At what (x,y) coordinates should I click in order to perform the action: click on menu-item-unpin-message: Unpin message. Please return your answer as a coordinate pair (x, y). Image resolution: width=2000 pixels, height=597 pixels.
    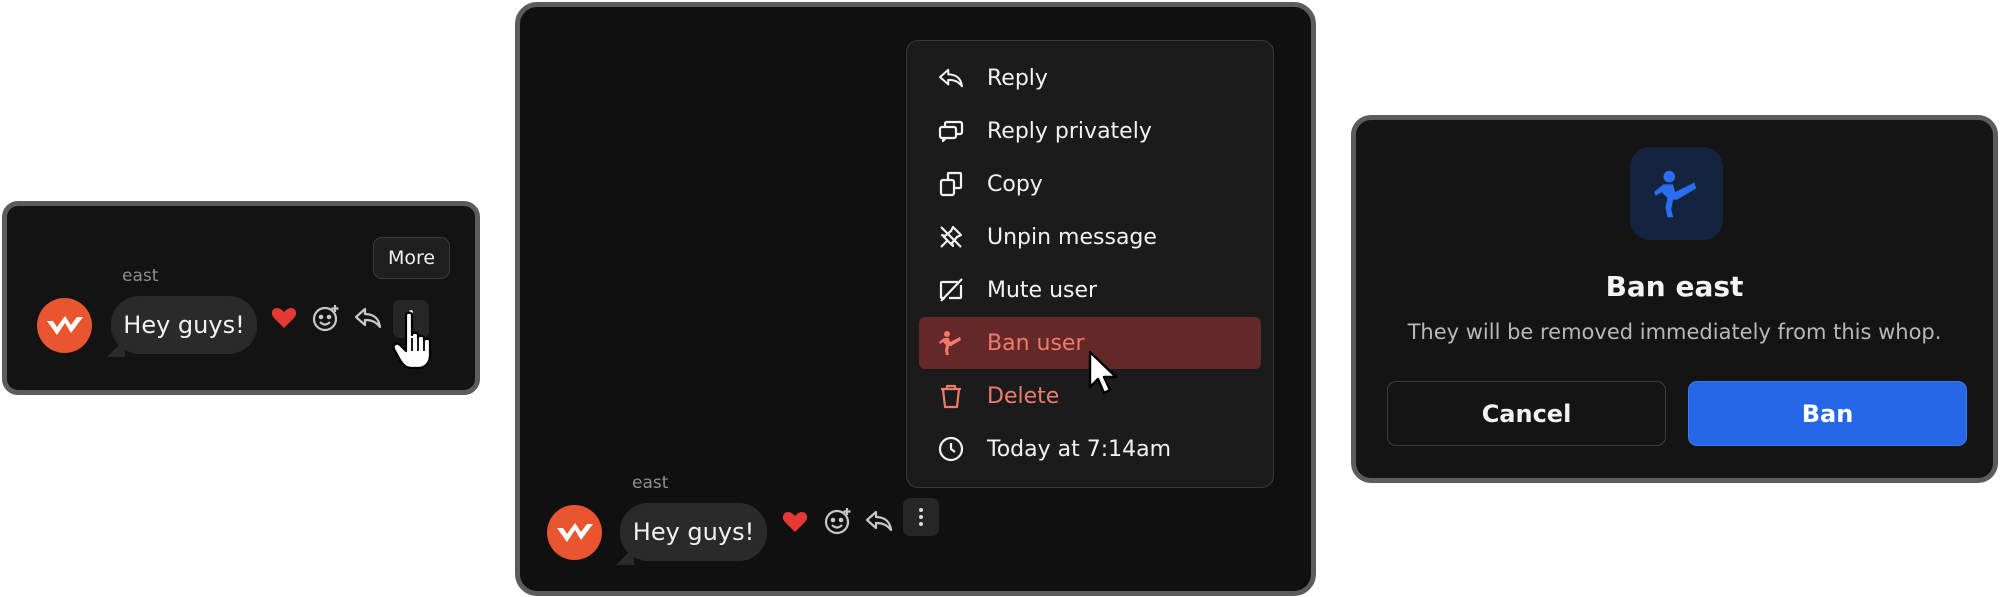
    Looking at the image, I should click on (1090, 237).